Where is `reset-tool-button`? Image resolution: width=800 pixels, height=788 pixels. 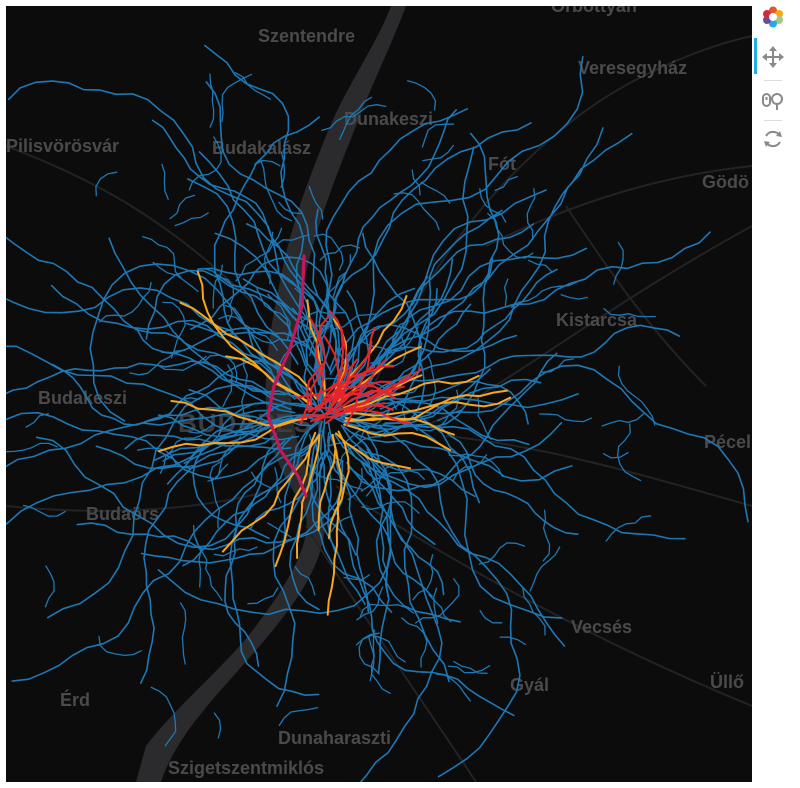
reset-tool-button is located at coordinates (773, 139).